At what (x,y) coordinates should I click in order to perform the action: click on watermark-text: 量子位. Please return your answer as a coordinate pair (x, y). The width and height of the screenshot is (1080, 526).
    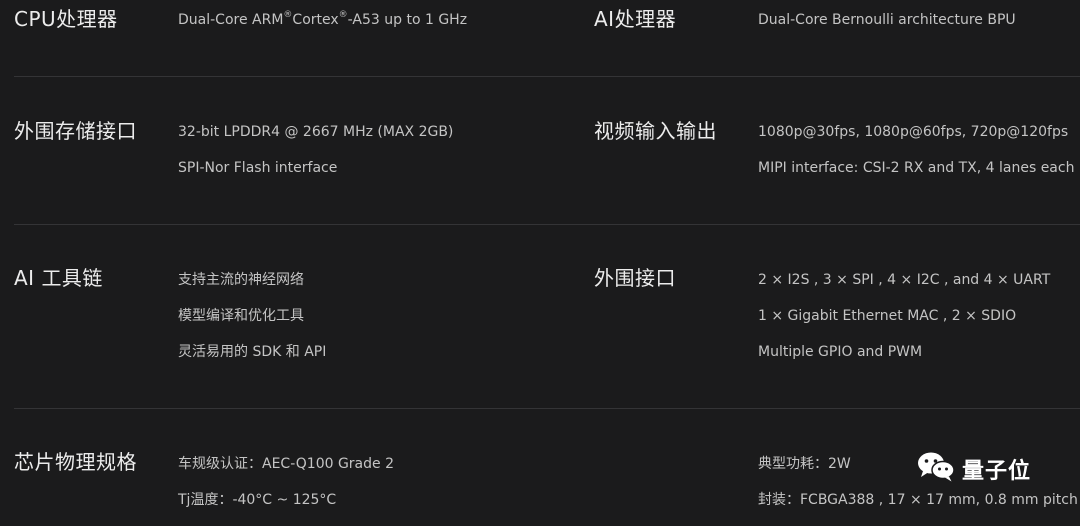
    Looking at the image, I should click on (997, 471).